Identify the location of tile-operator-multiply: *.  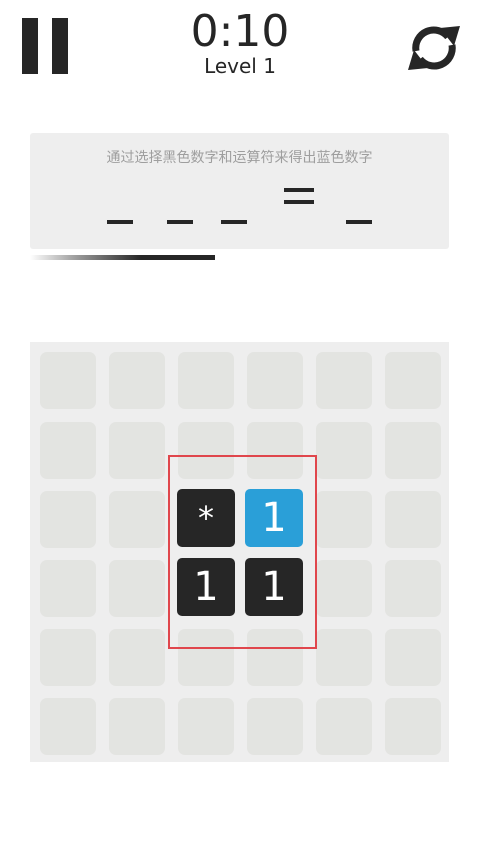
(206, 518).